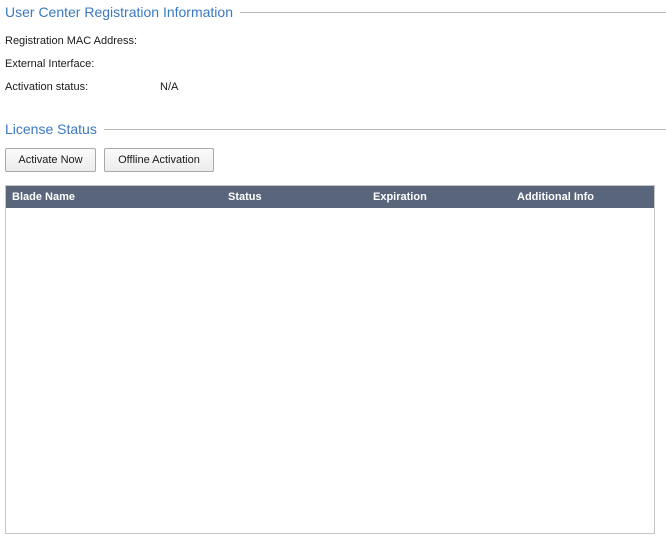  What do you see at coordinates (400, 197) in the screenshot?
I see `column-header-expiration: Expiration` at bounding box center [400, 197].